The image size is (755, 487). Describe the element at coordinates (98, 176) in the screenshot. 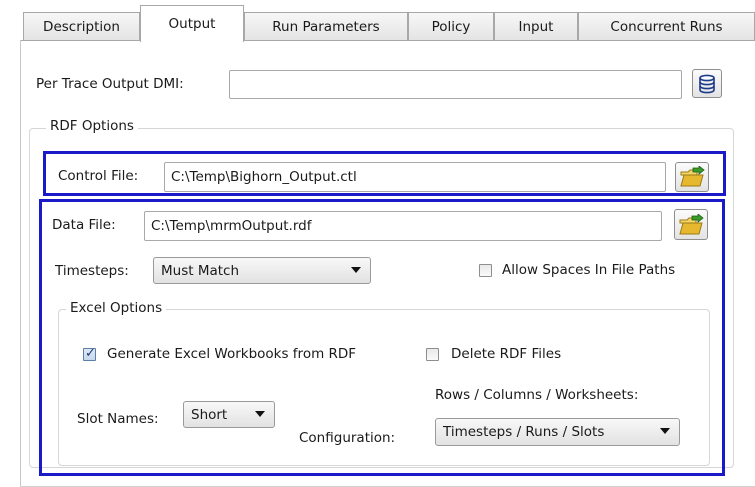

I see `control-file-label: Control File:` at that location.